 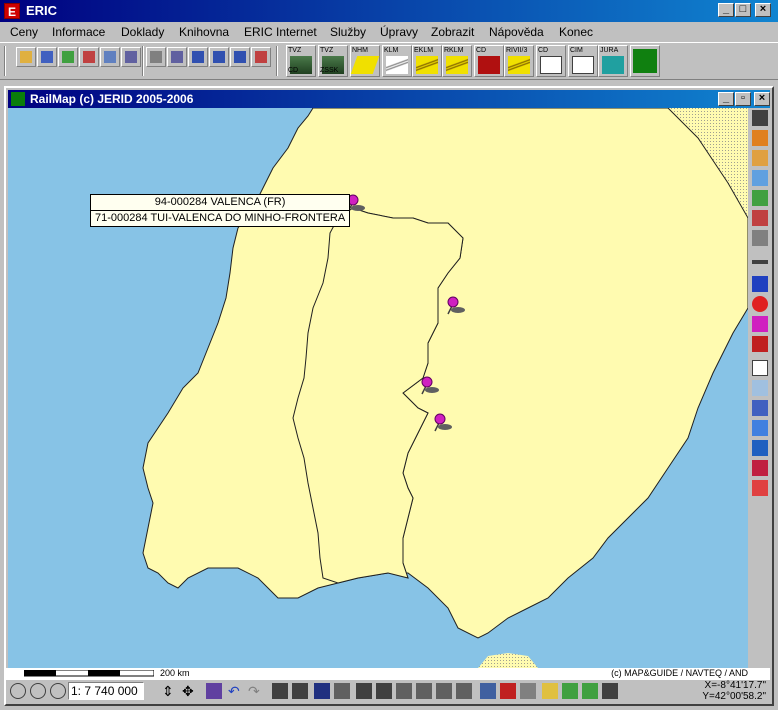 I want to click on save-icon, so click(x=322, y=691).